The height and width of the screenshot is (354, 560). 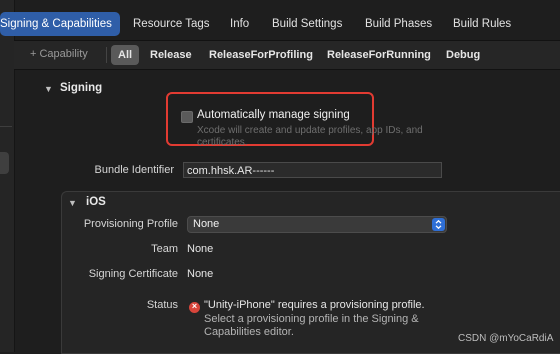 I want to click on tab-resource-tags: Resource Tags, so click(x=171, y=24).